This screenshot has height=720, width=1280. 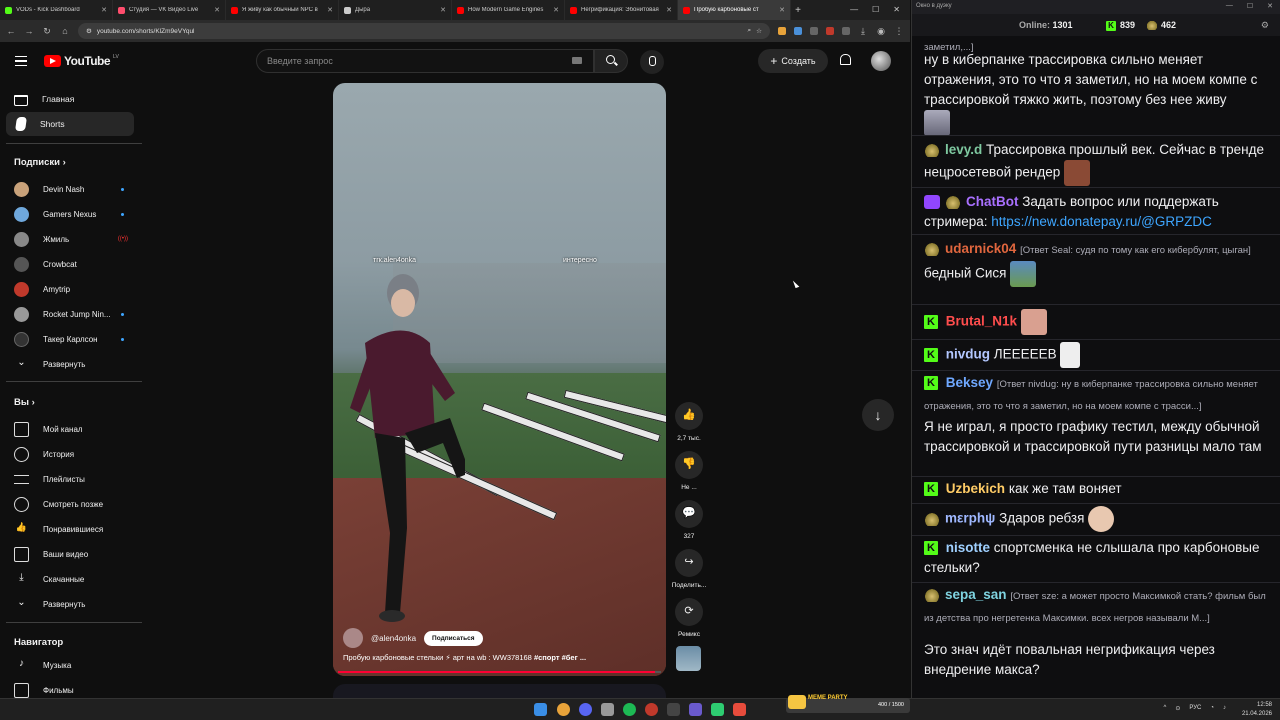 What do you see at coordinates (981, 321) in the screenshot?
I see `chat-username: Brutal_N1k` at bounding box center [981, 321].